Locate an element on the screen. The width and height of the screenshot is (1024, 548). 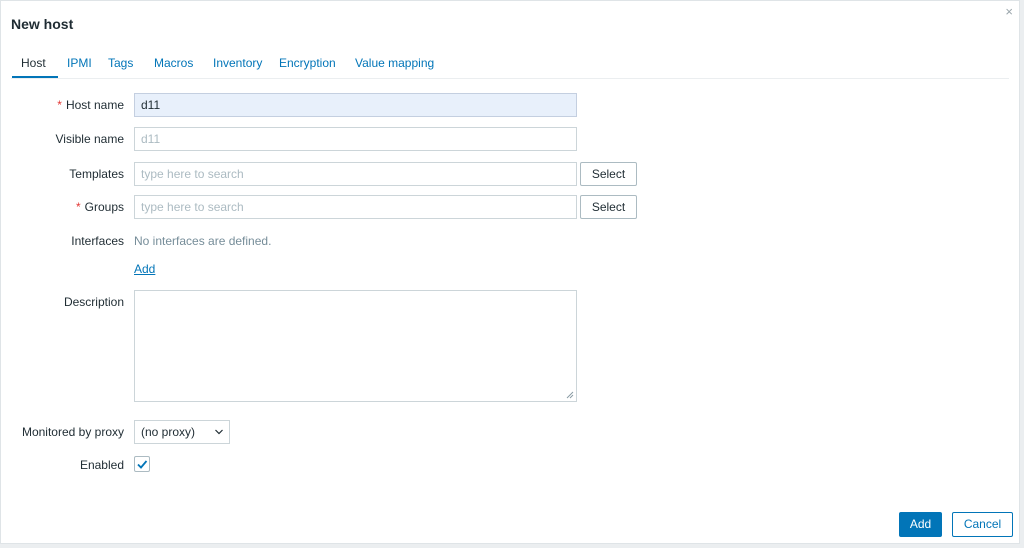
add-interface-link: Add is located at coordinates (144, 269).